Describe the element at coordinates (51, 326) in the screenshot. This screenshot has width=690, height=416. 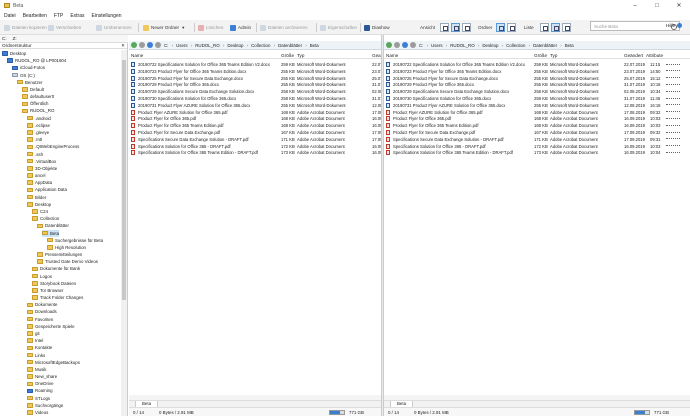
I see `tree-item: Gespeicherte Spiele` at that location.